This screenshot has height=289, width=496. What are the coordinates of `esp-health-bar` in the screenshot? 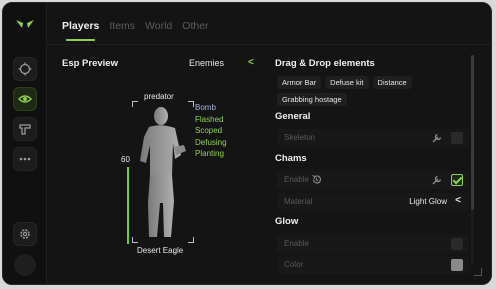 It's located at (128, 205).